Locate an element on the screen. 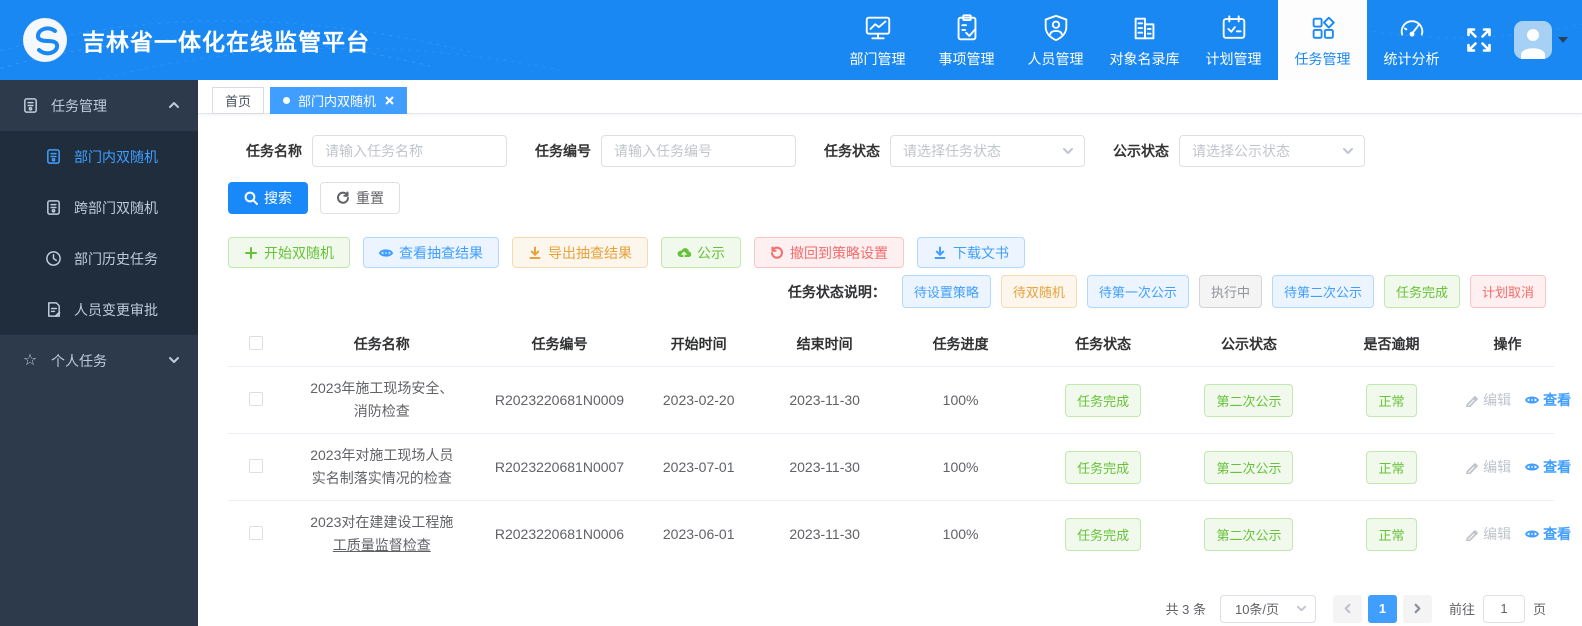 Image resolution: width=1582 pixels, height=626 pixels. page-size-value: 10条/页 is located at coordinates (1257, 610).